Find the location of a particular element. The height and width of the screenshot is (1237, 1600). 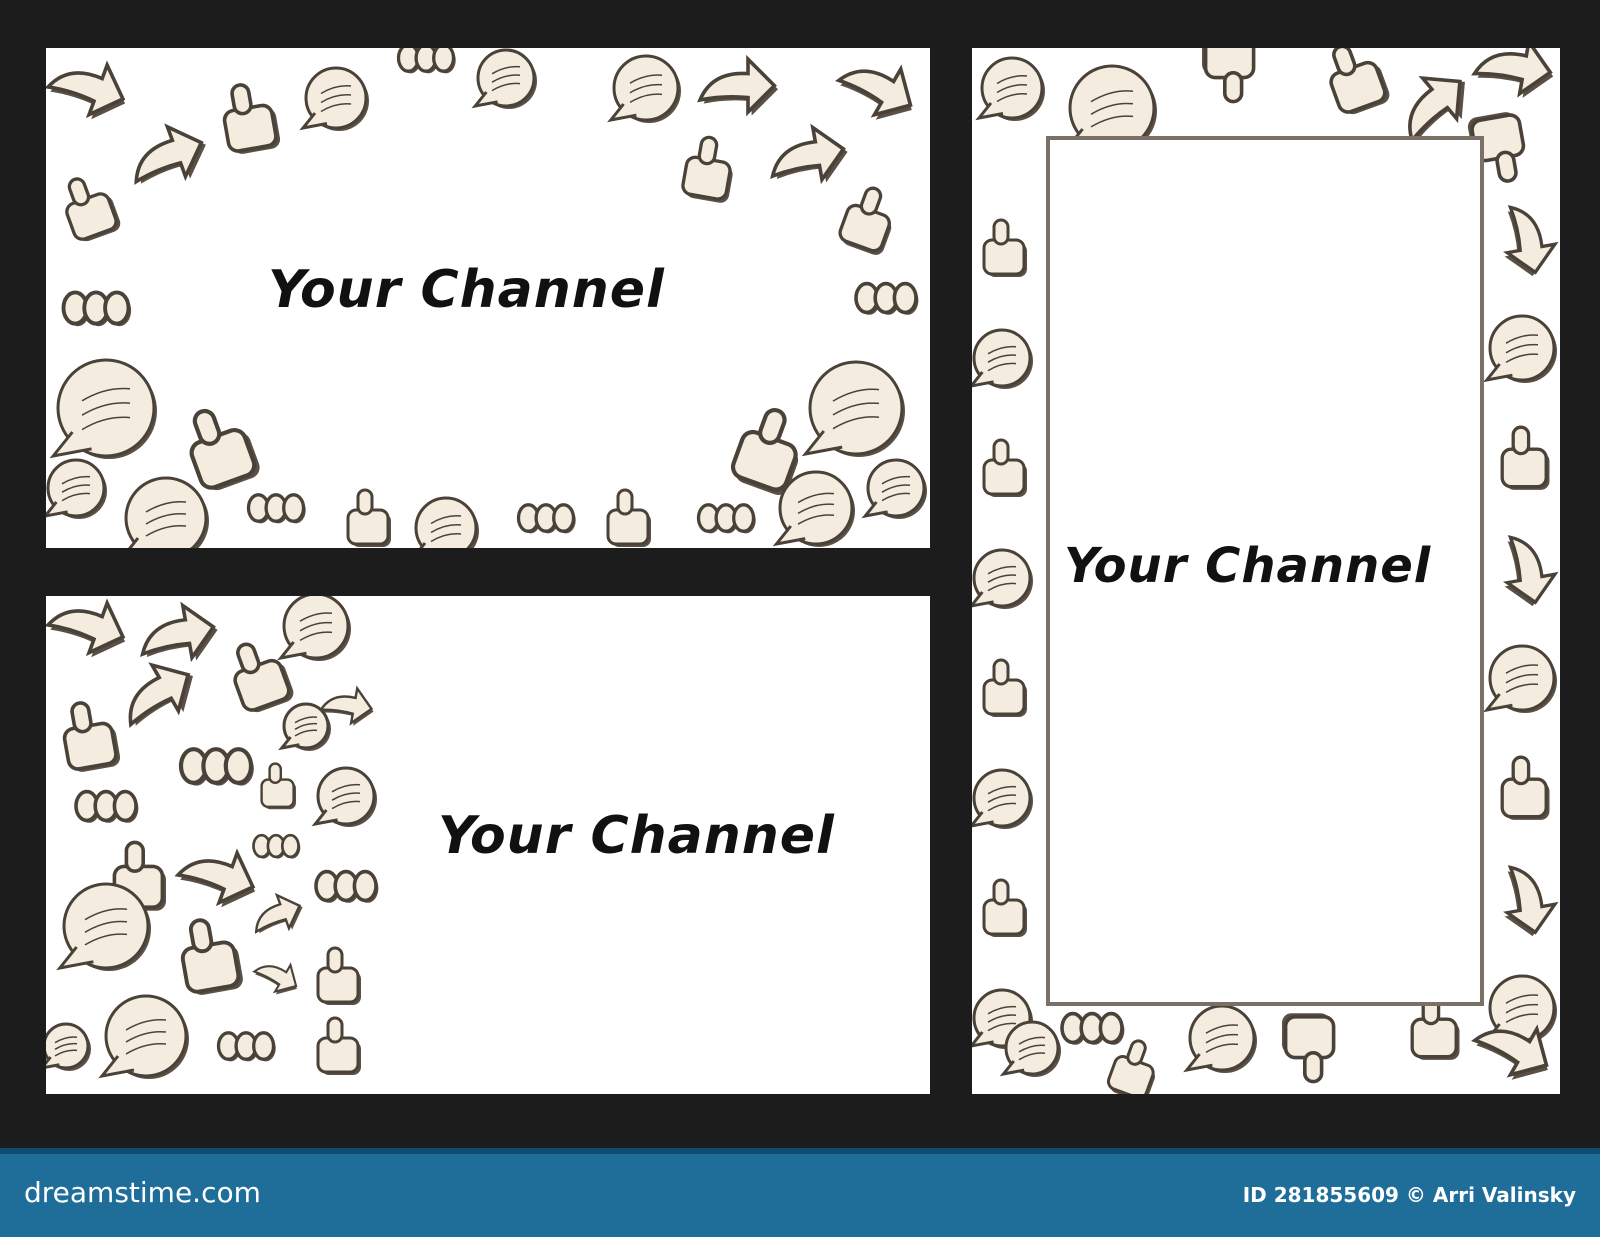

footer-top-stripe is located at coordinates (800, 1151).